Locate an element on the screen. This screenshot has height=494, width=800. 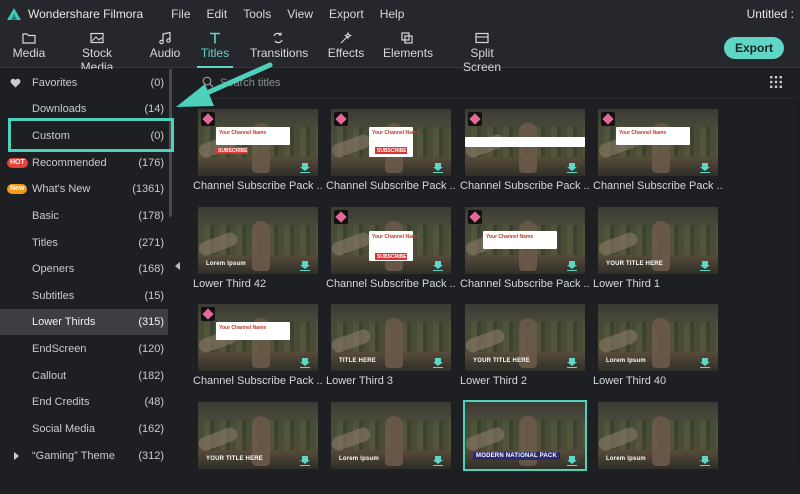
menu-edit: Edit is located at coordinates (217, 14).